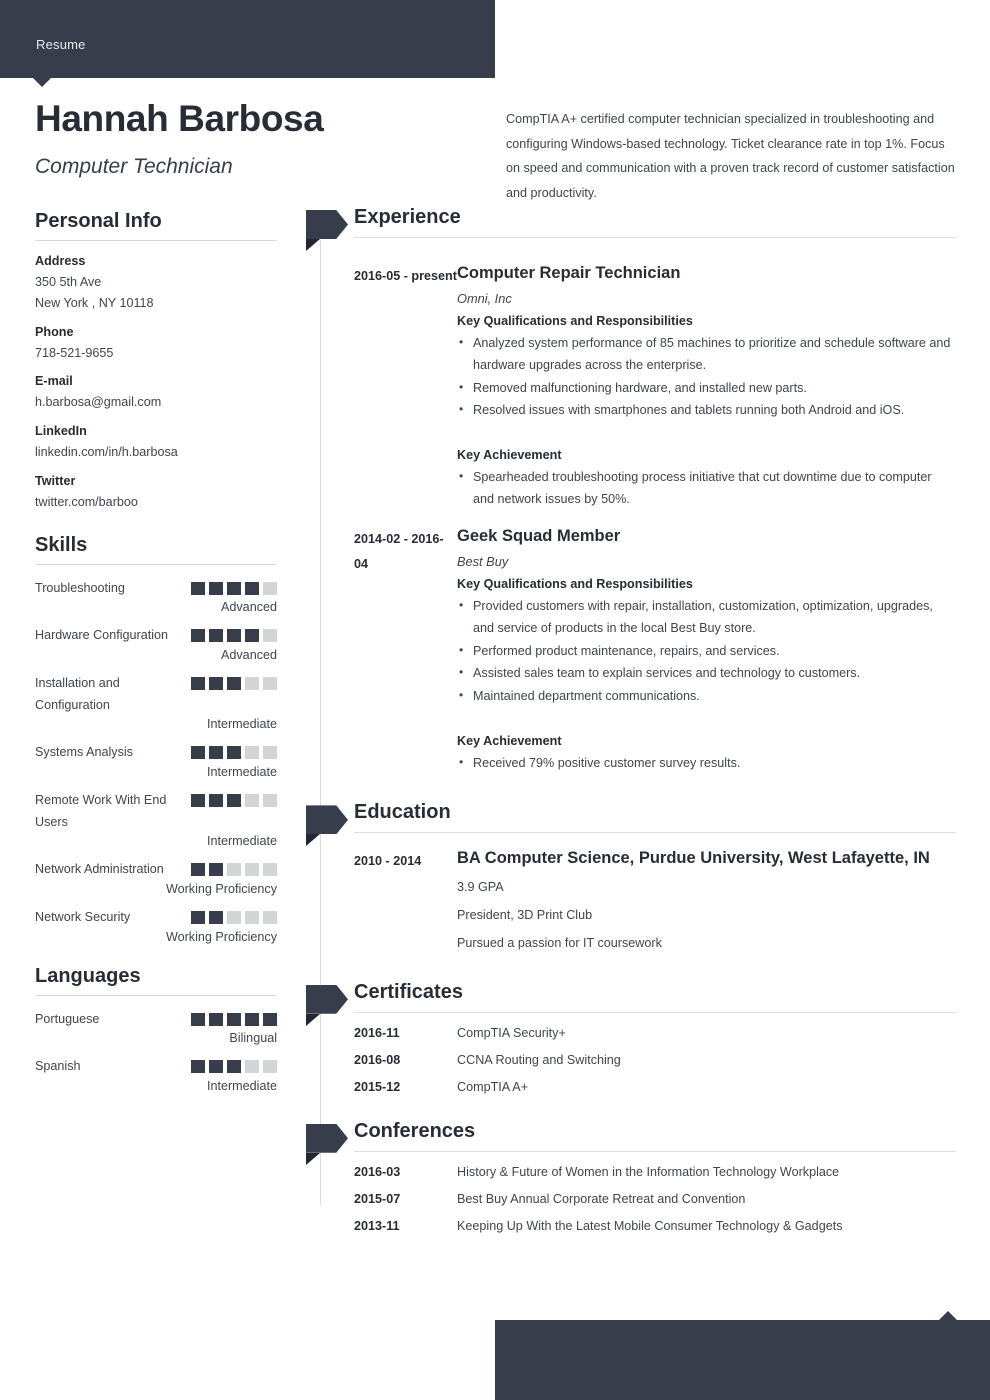  Describe the element at coordinates (388, 861) in the screenshot. I see `entry-date: 2010 - 2014` at that location.